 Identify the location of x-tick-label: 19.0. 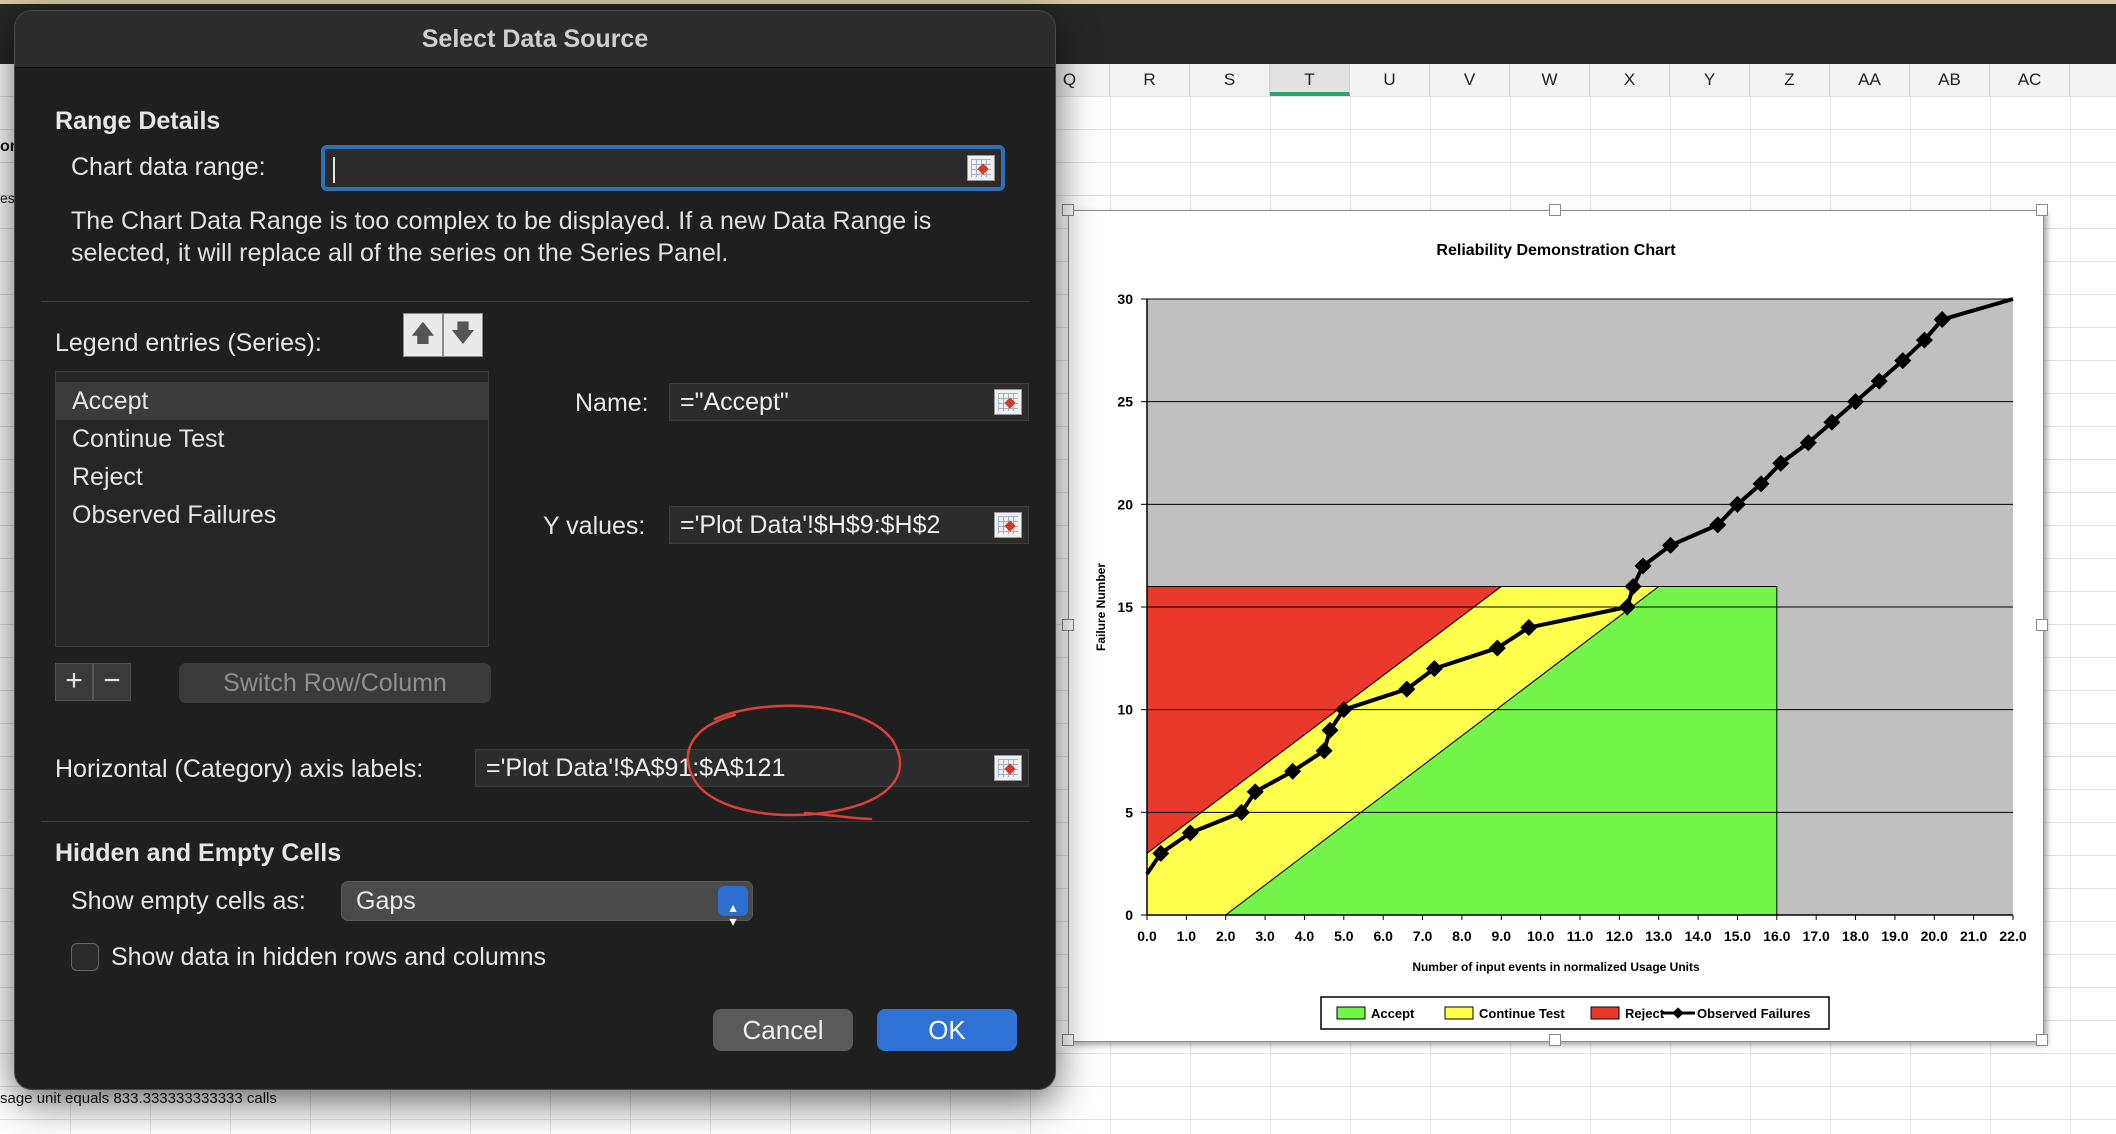
(1894, 936).